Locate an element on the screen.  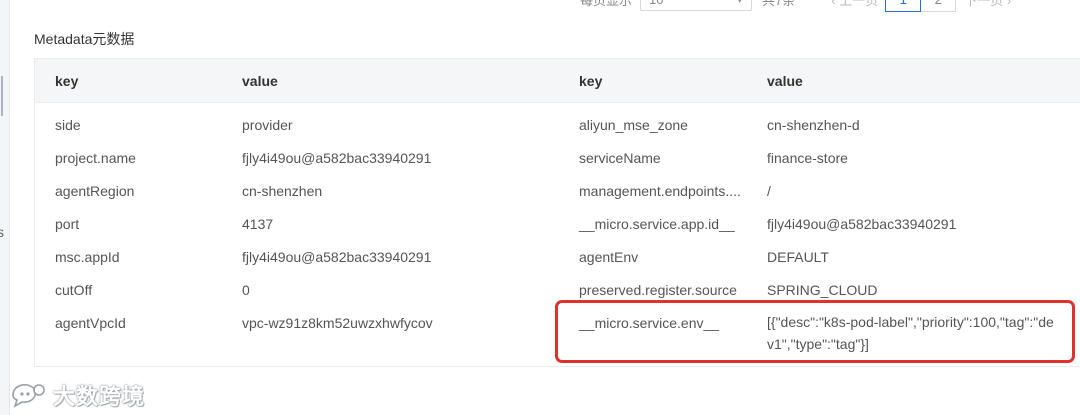
table-cell-value: 0 is located at coordinates (246, 290).